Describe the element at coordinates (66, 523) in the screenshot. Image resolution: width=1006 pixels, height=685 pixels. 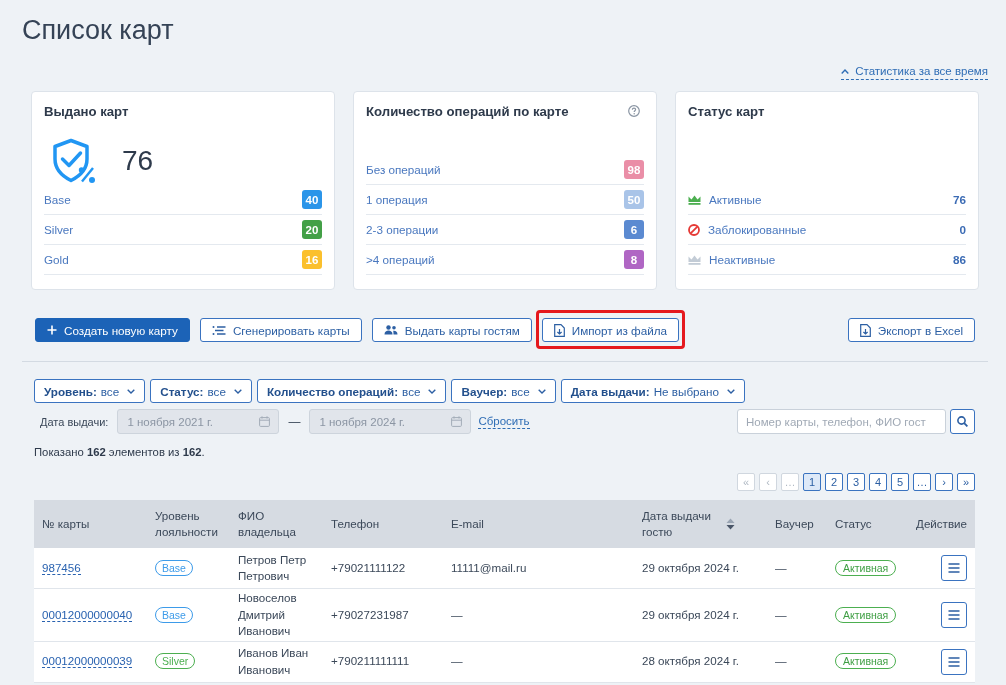
I see `column-header: № карты` at that location.